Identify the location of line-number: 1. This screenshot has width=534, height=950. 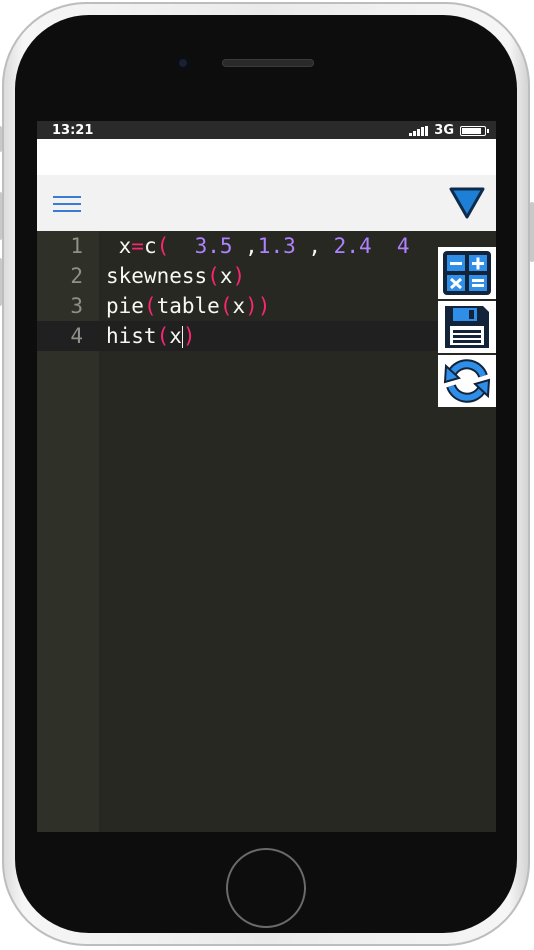
(76, 246).